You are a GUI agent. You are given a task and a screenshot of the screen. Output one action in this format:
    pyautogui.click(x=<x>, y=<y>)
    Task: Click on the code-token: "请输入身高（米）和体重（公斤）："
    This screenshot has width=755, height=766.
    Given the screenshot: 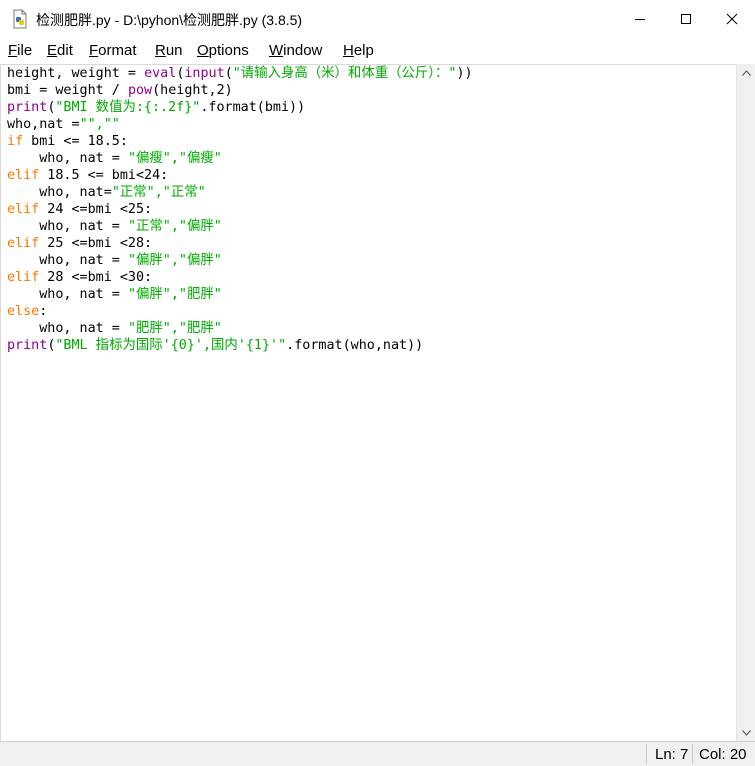 What is the action you would take?
    pyautogui.click(x=344, y=73)
    